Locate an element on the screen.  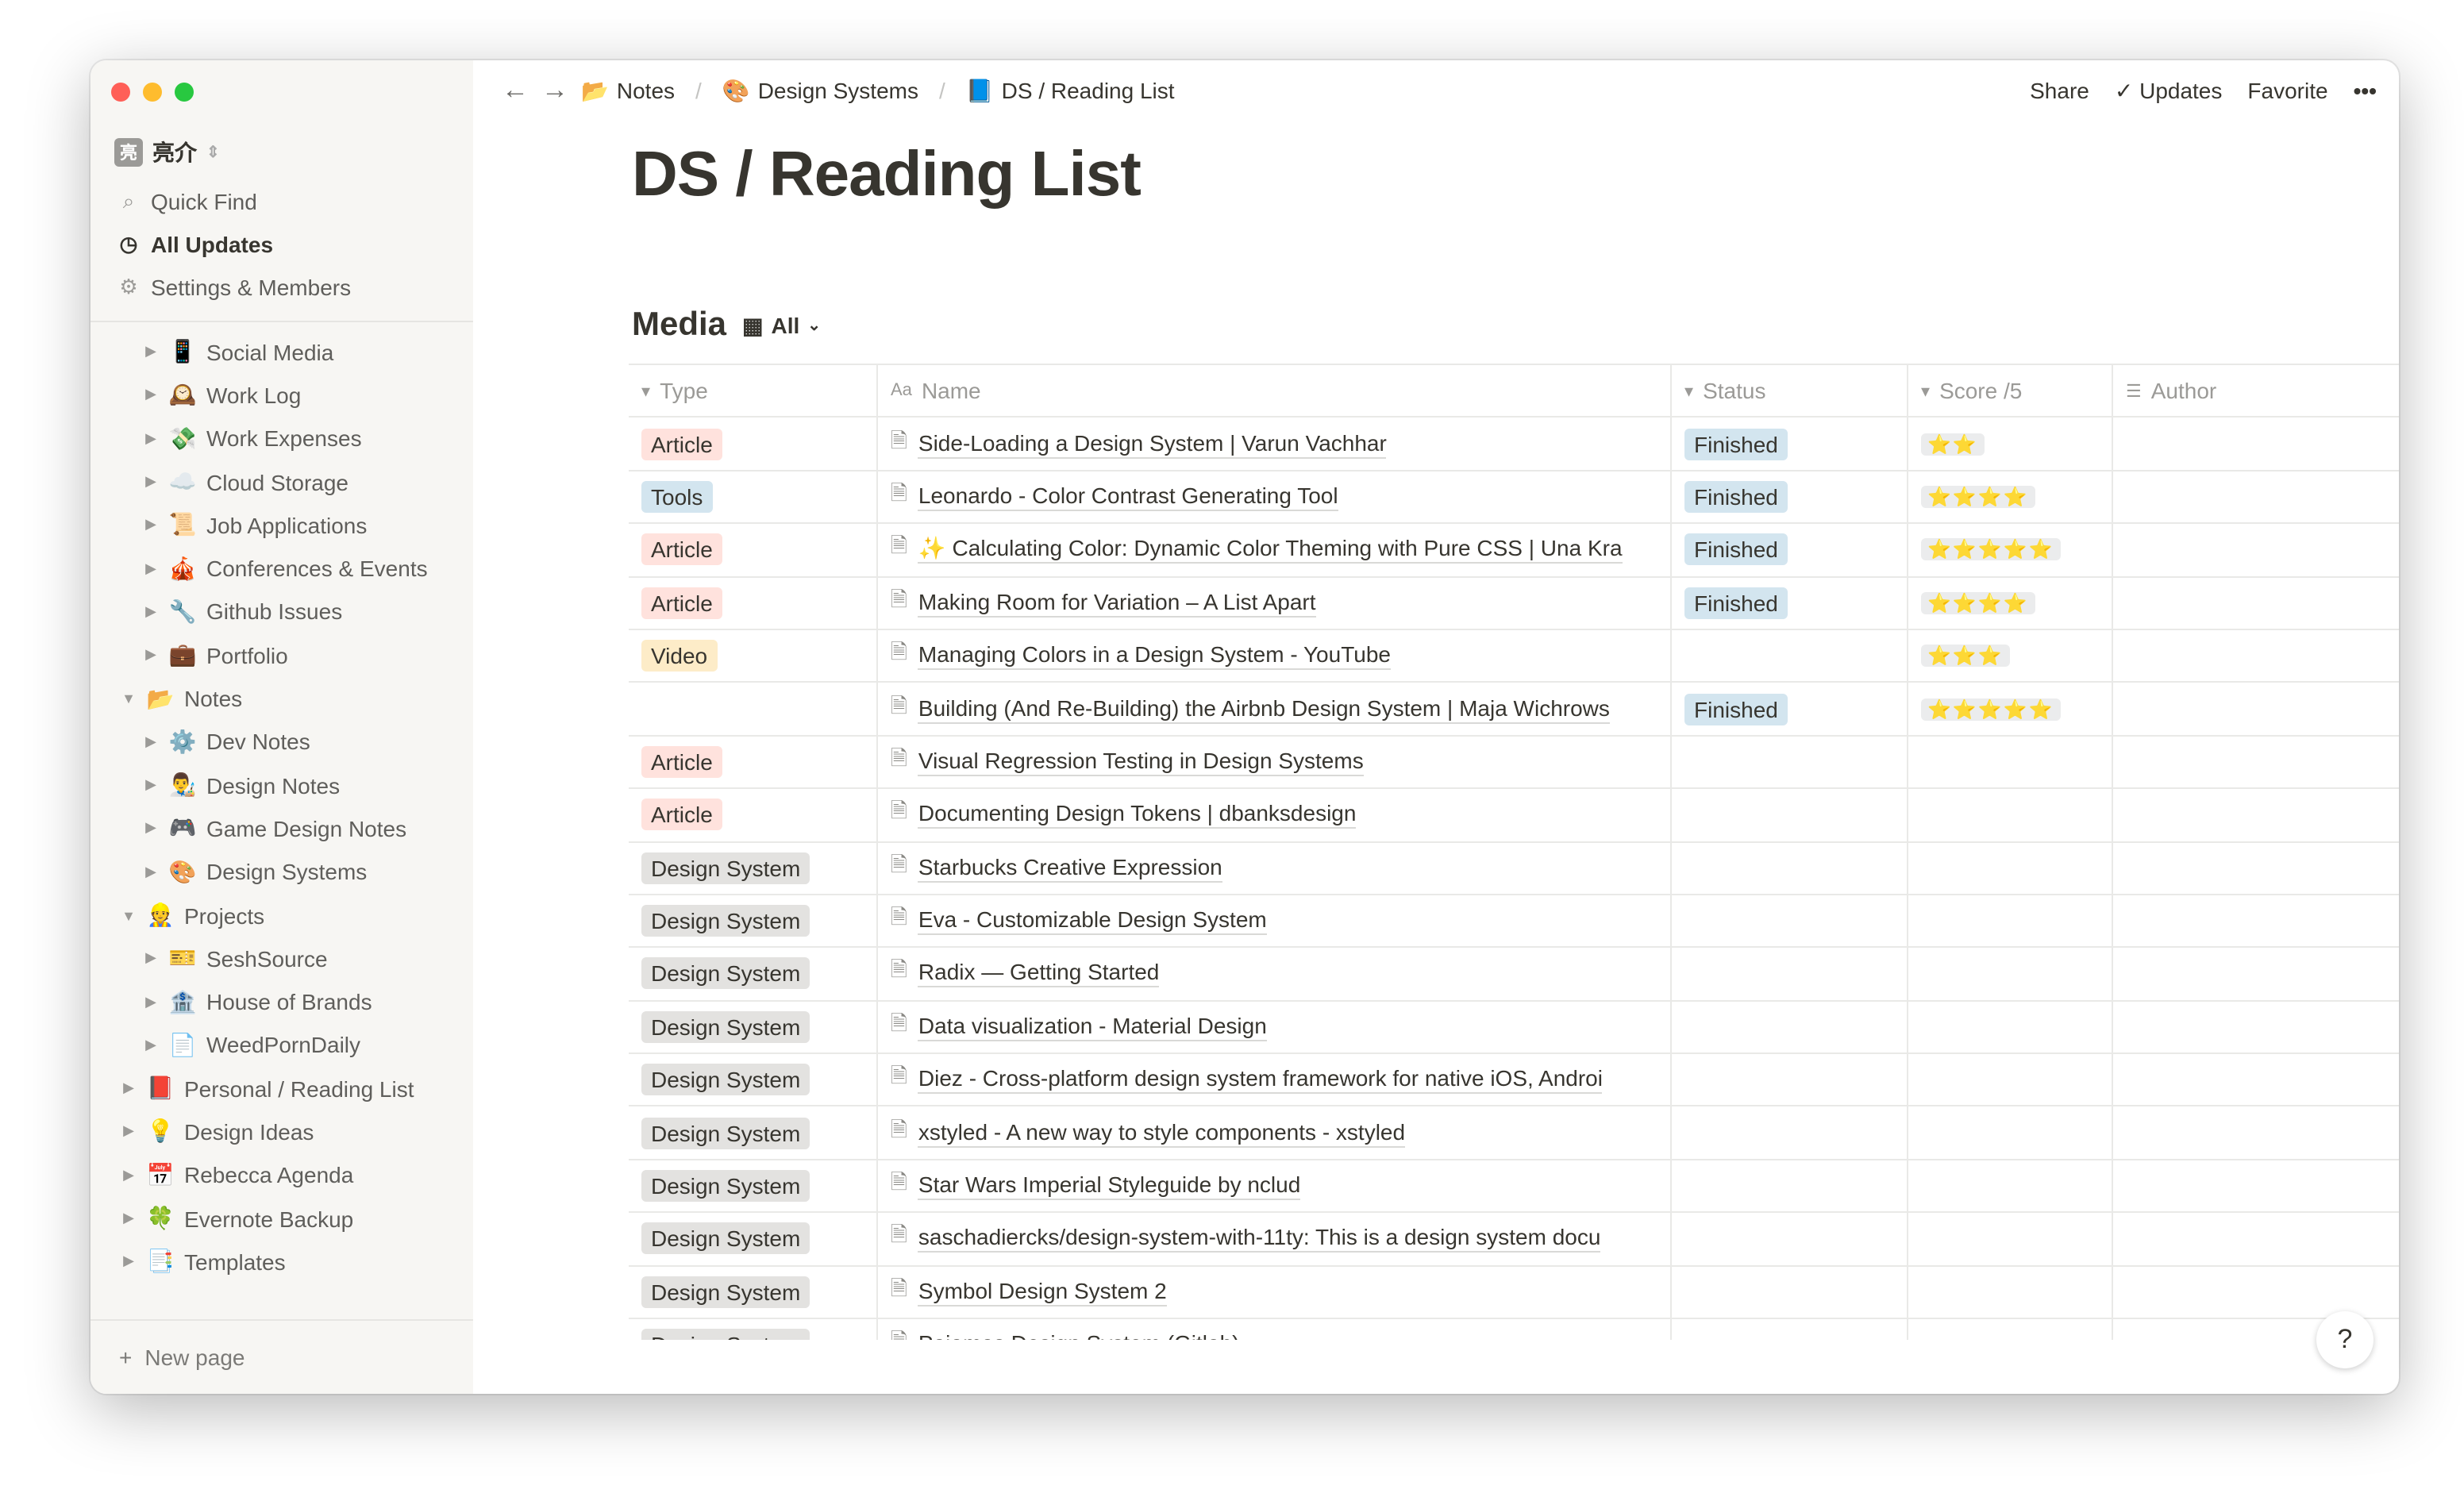
score-cell: ⭐⭐⭐ is located at coordinates (2010, 655).